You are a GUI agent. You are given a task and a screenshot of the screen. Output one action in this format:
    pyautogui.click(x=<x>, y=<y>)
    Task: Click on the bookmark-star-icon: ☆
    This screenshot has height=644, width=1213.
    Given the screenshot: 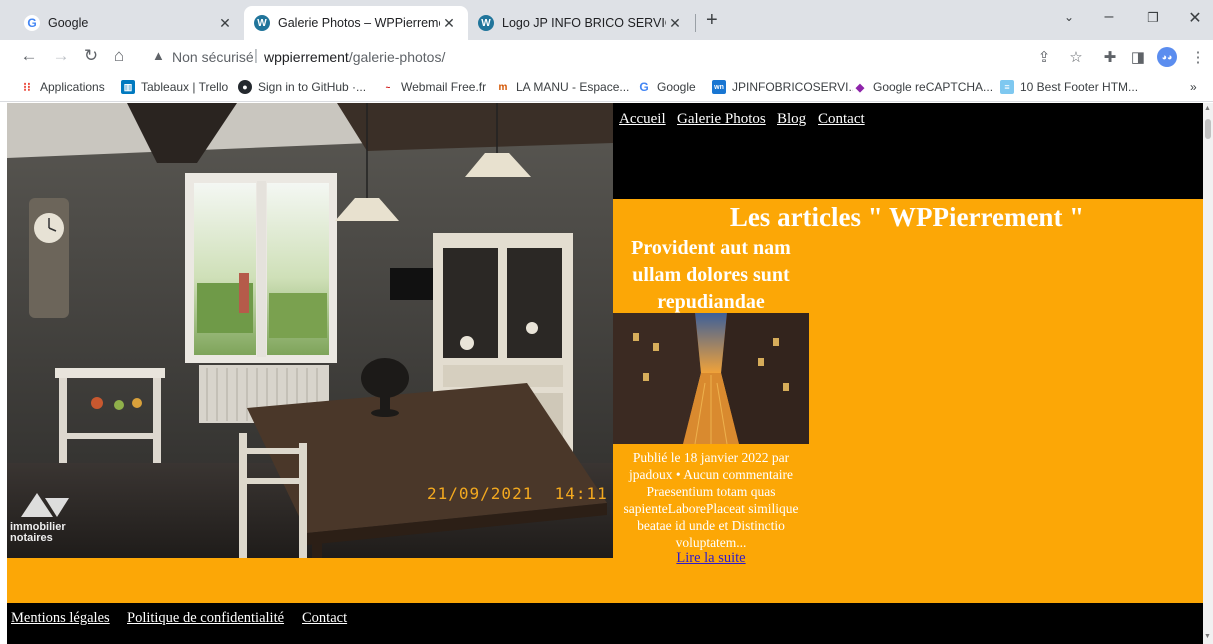 What is the action you would take?
    pyautogui.click(x=1076, y=57)
    